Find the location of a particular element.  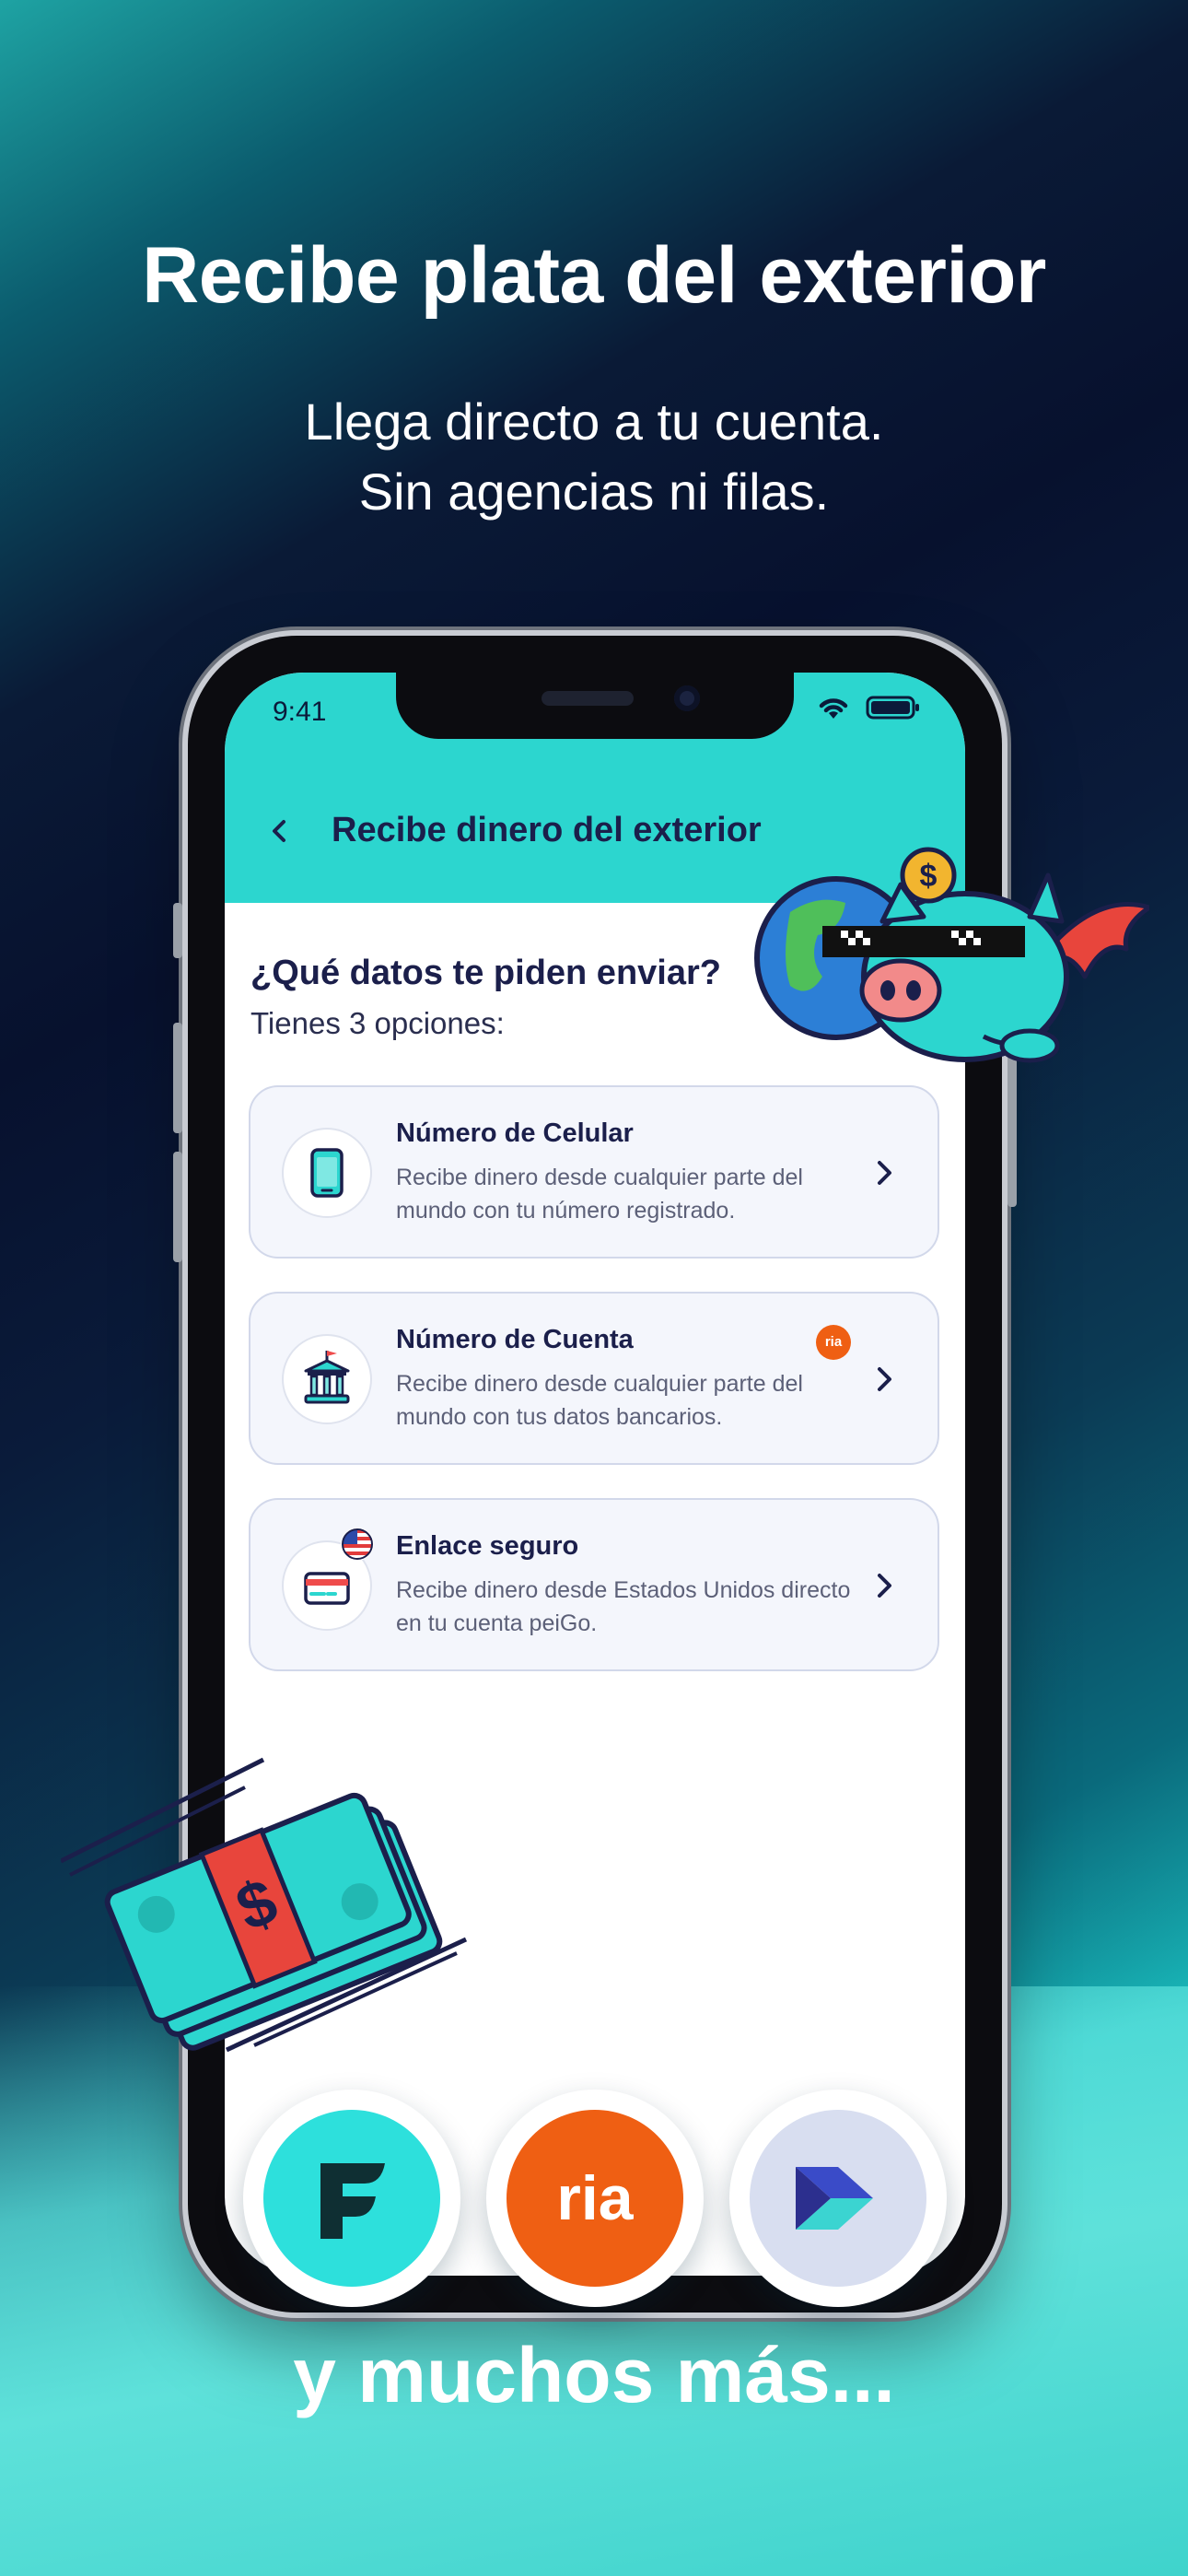

us-flag-icon is located at coordinates (357, 1544).